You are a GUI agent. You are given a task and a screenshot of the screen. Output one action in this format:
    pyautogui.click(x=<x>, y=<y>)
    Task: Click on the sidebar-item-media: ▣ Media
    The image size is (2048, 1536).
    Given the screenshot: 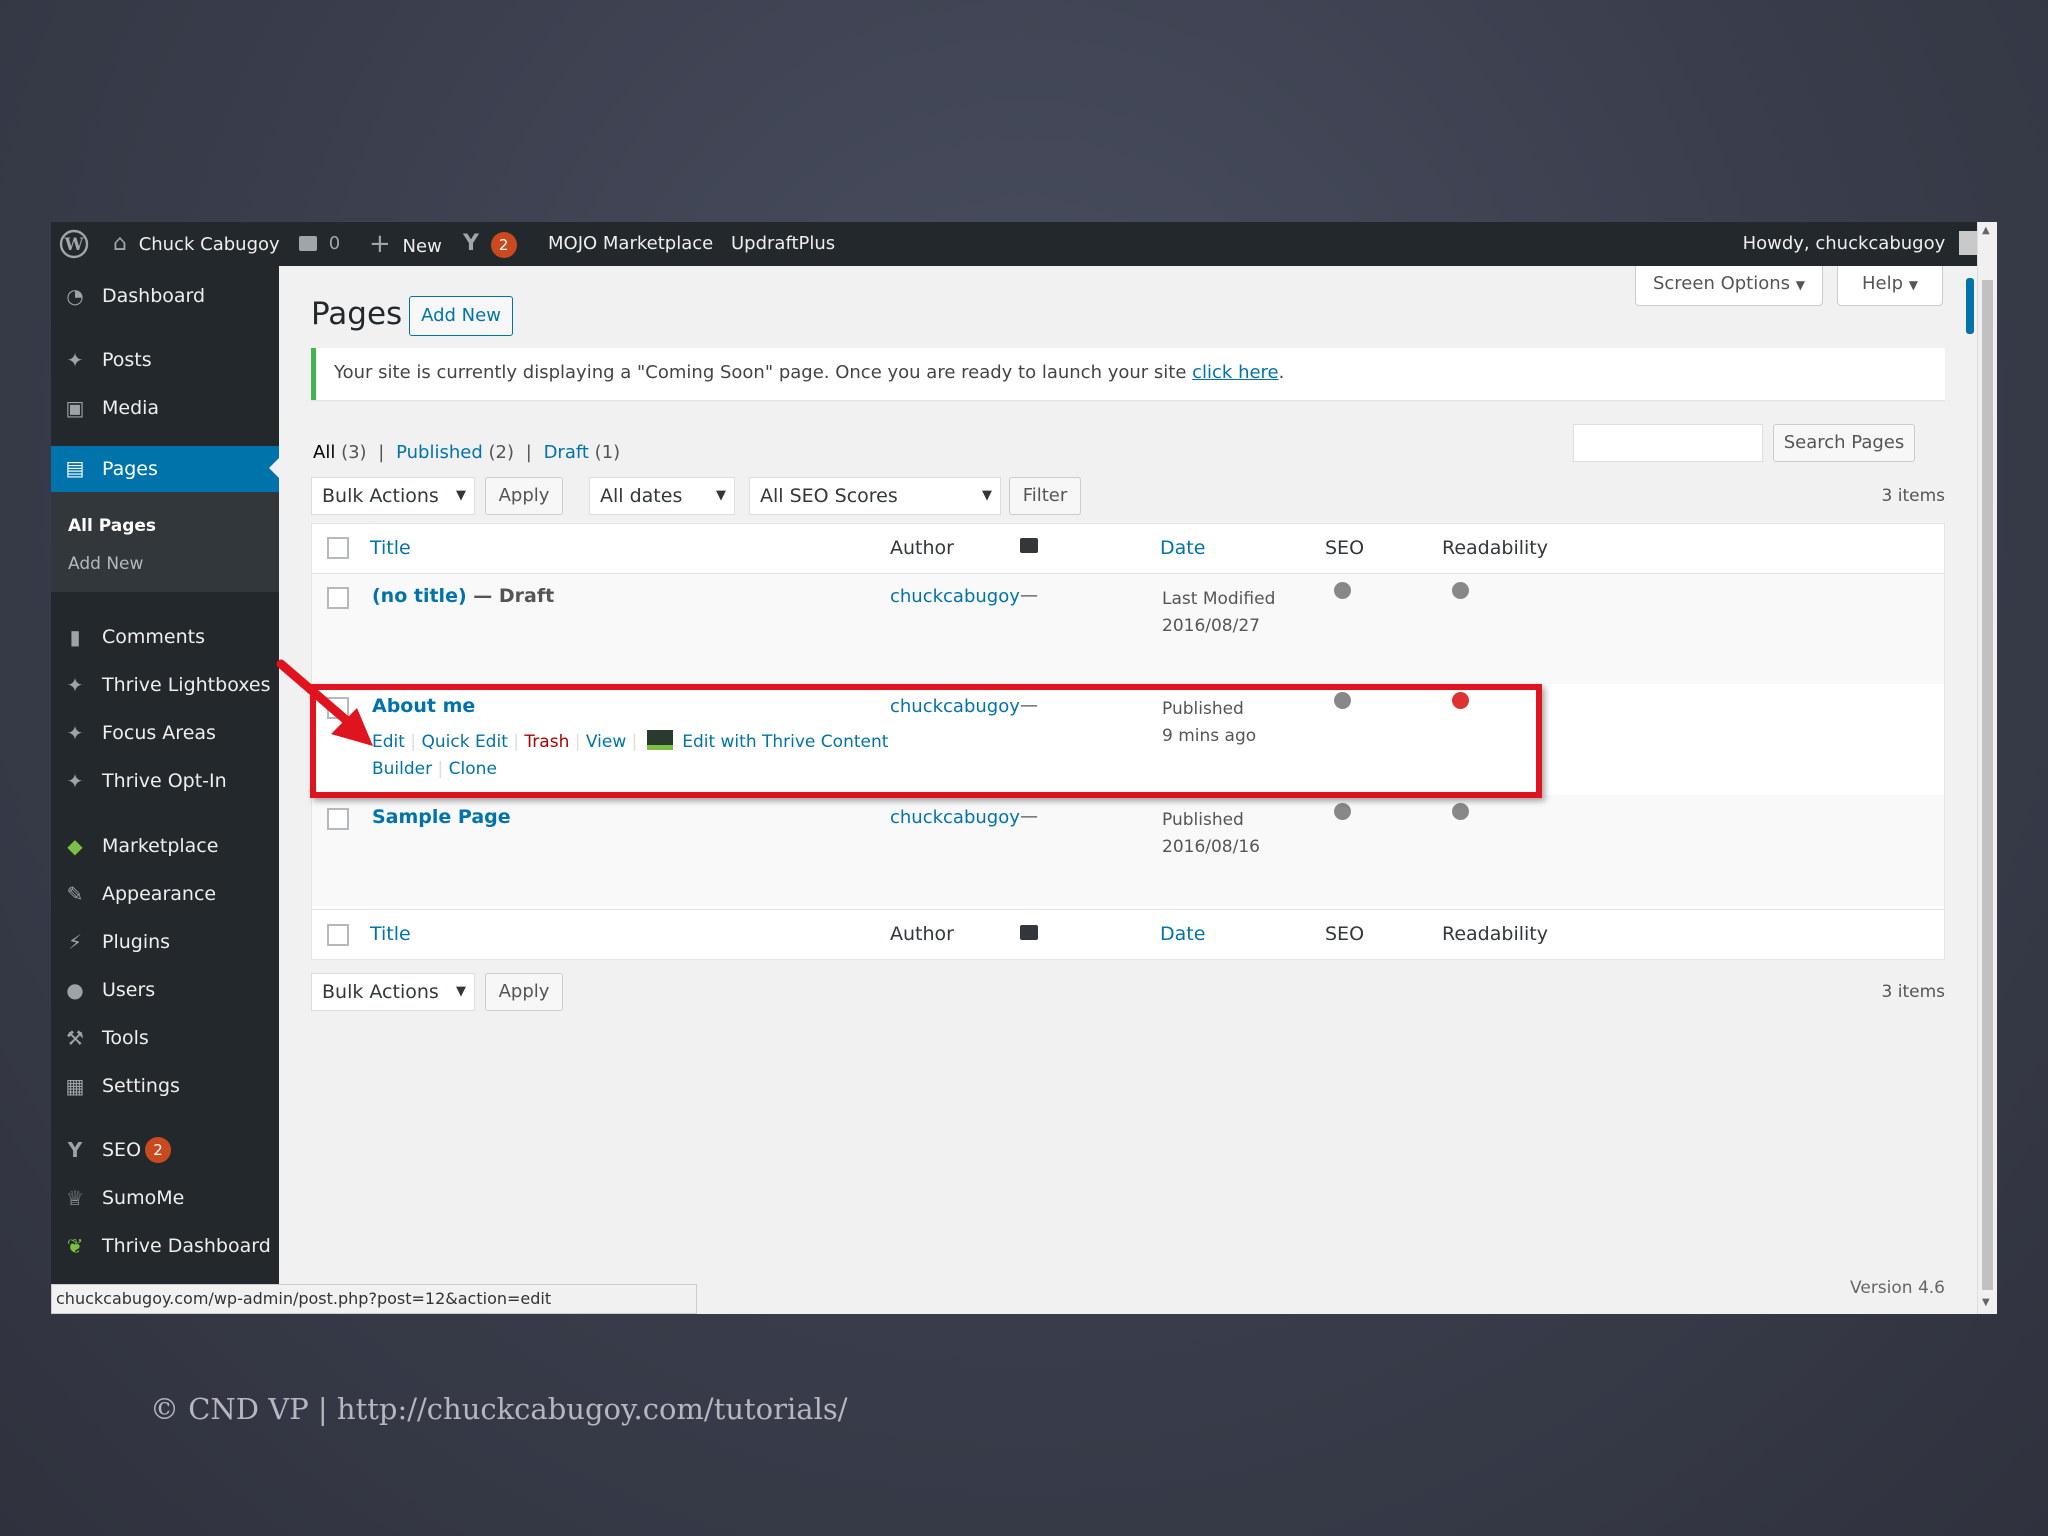 What is the action you would take?
    pyautogui.click(x=165, y=408)
    